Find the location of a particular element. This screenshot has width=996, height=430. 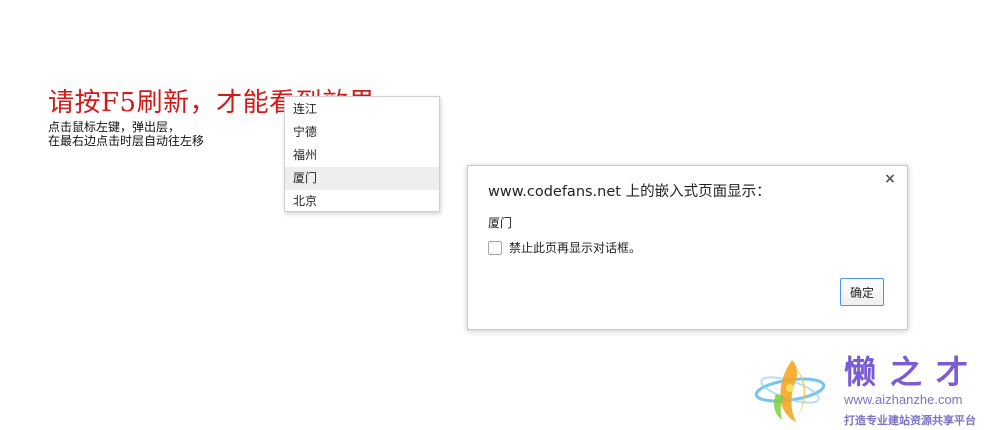

ok-button: 确定 is located at coordinates (862, 292).